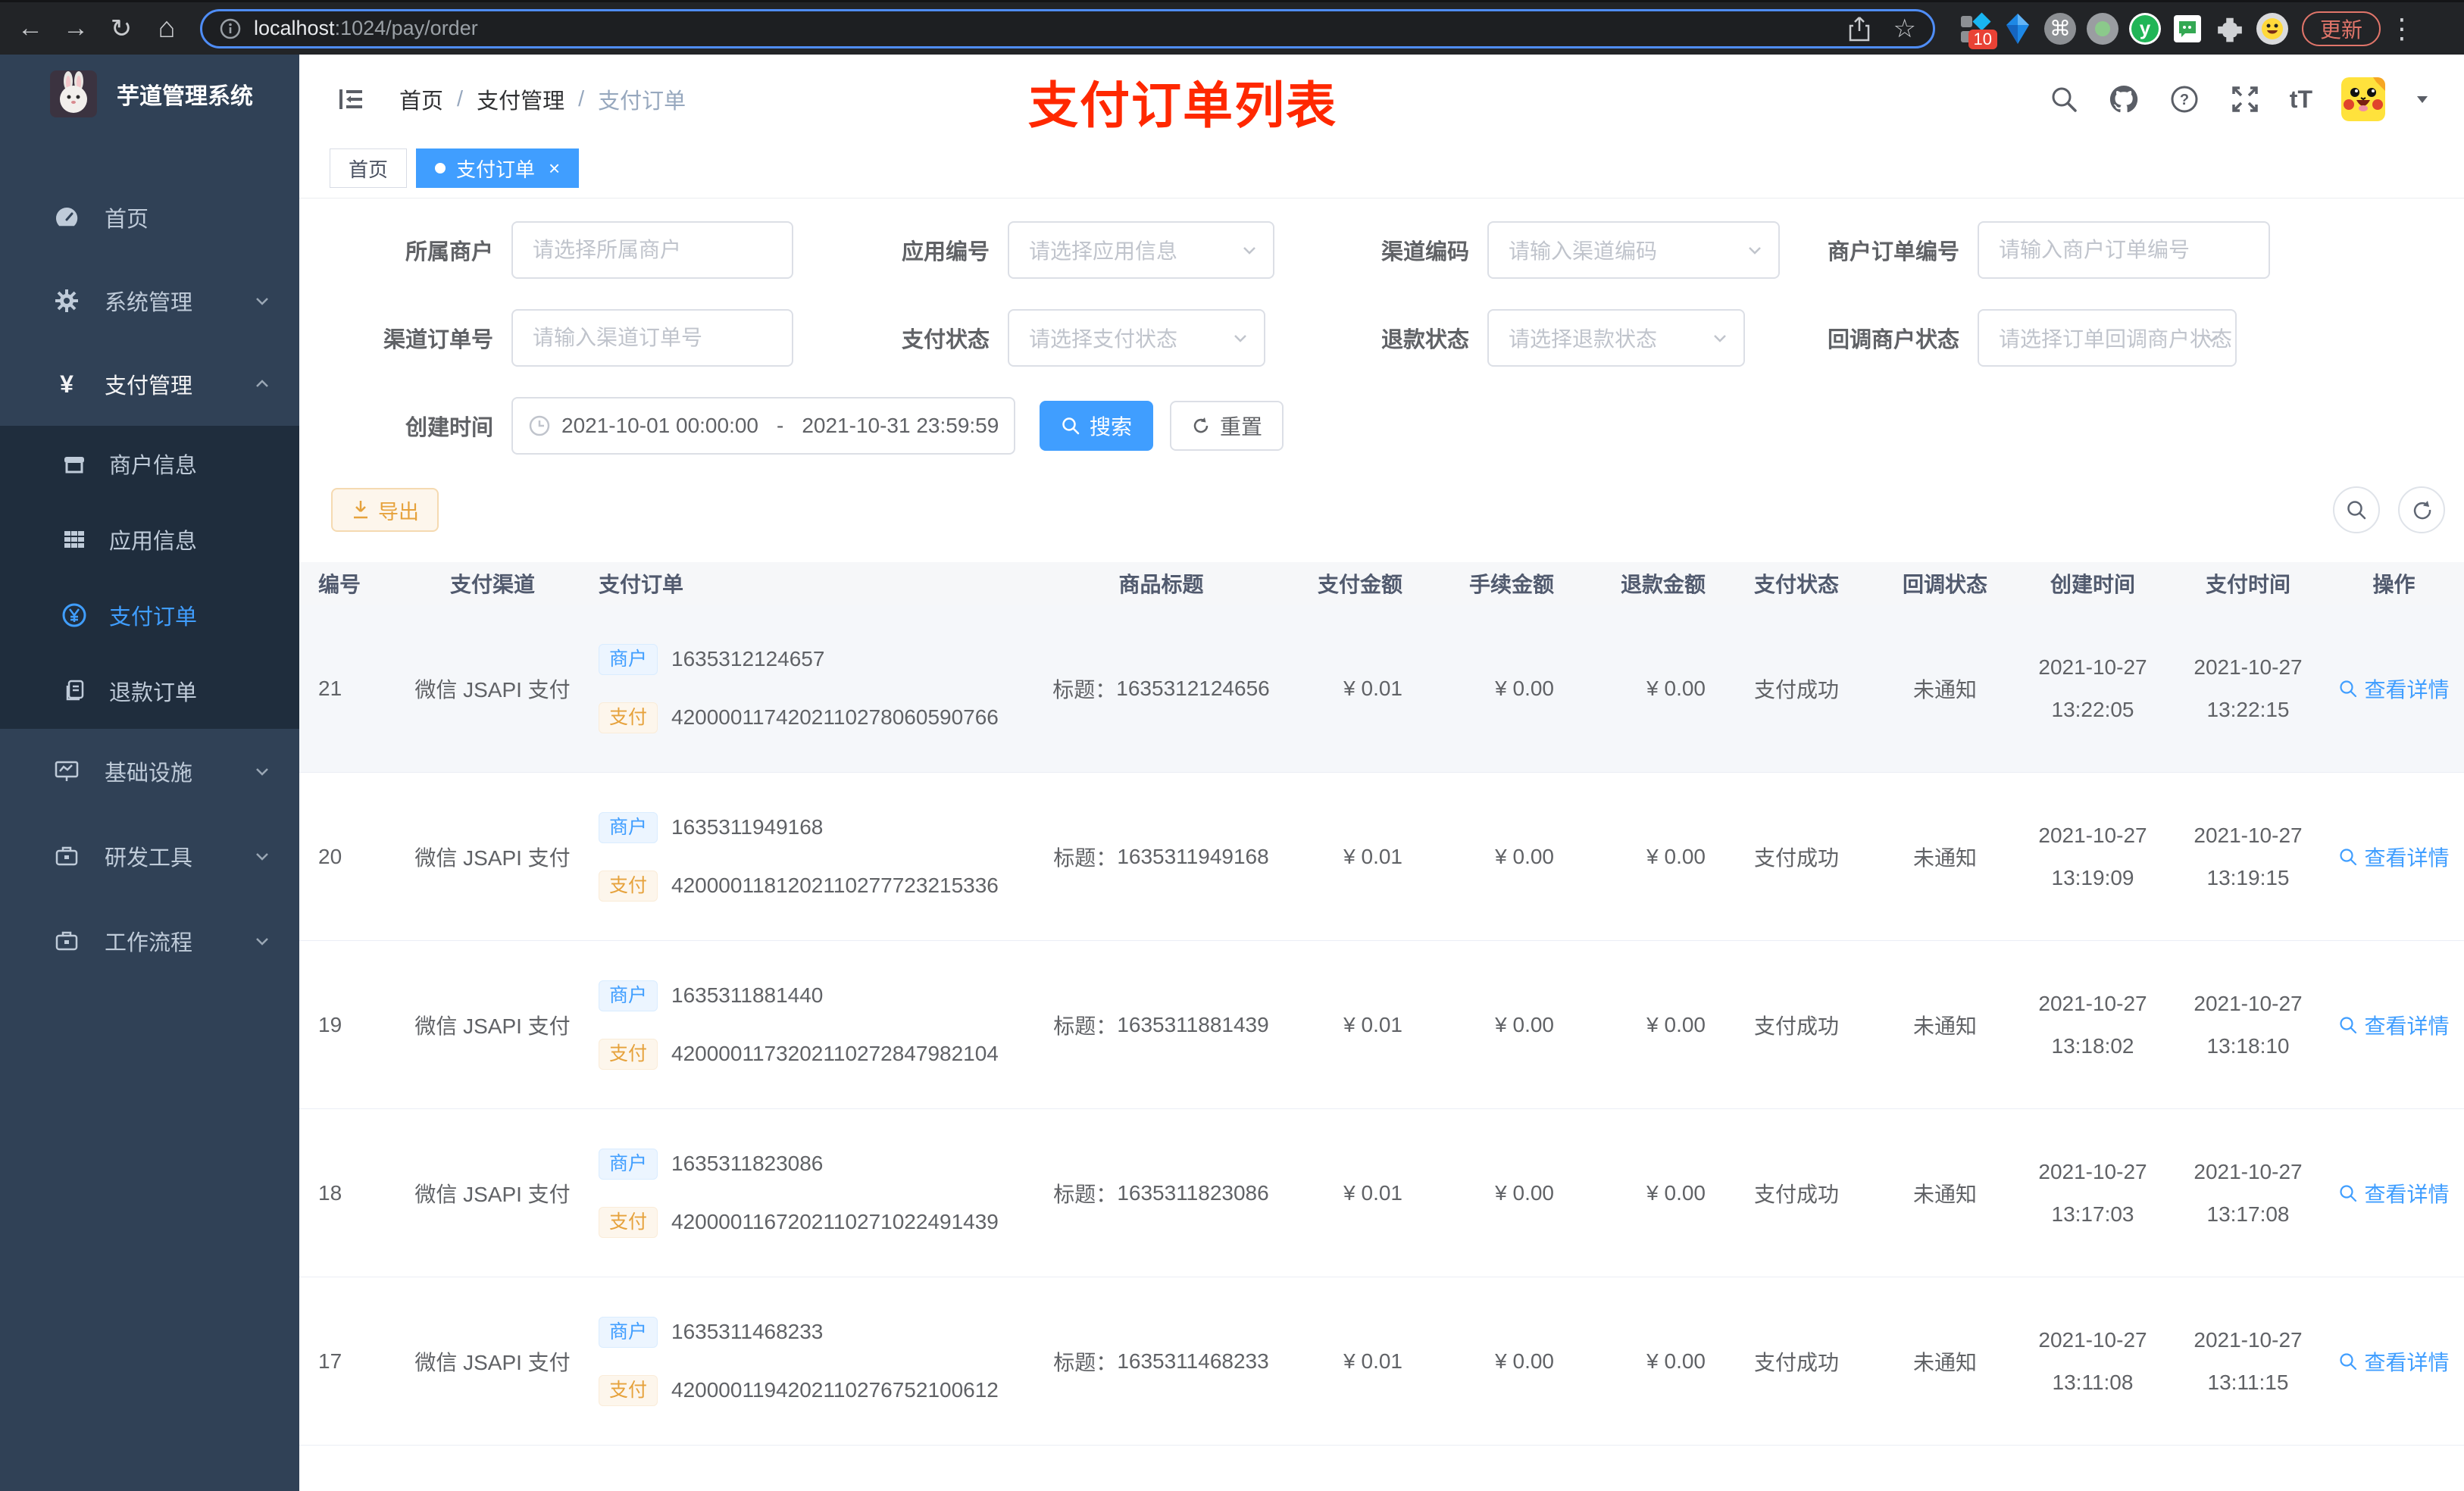 This screenshot has height=1491, width=2464. What do you see at coordinates (747, 1163) in the screenshot?
I see `merchant-order-no: 1635311823086` at bounding box center [747, 1163].